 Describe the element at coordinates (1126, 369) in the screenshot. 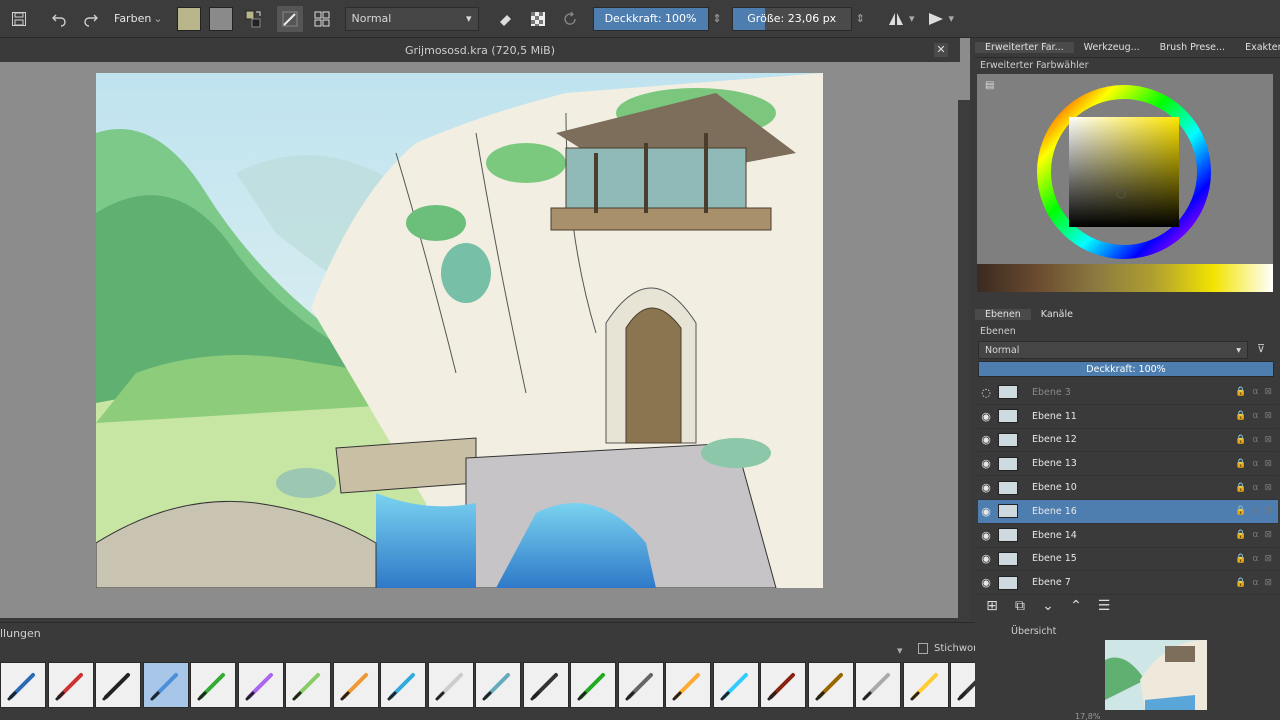

I see `layers-opacity-slider: Deckkraft: 100%` at that location.